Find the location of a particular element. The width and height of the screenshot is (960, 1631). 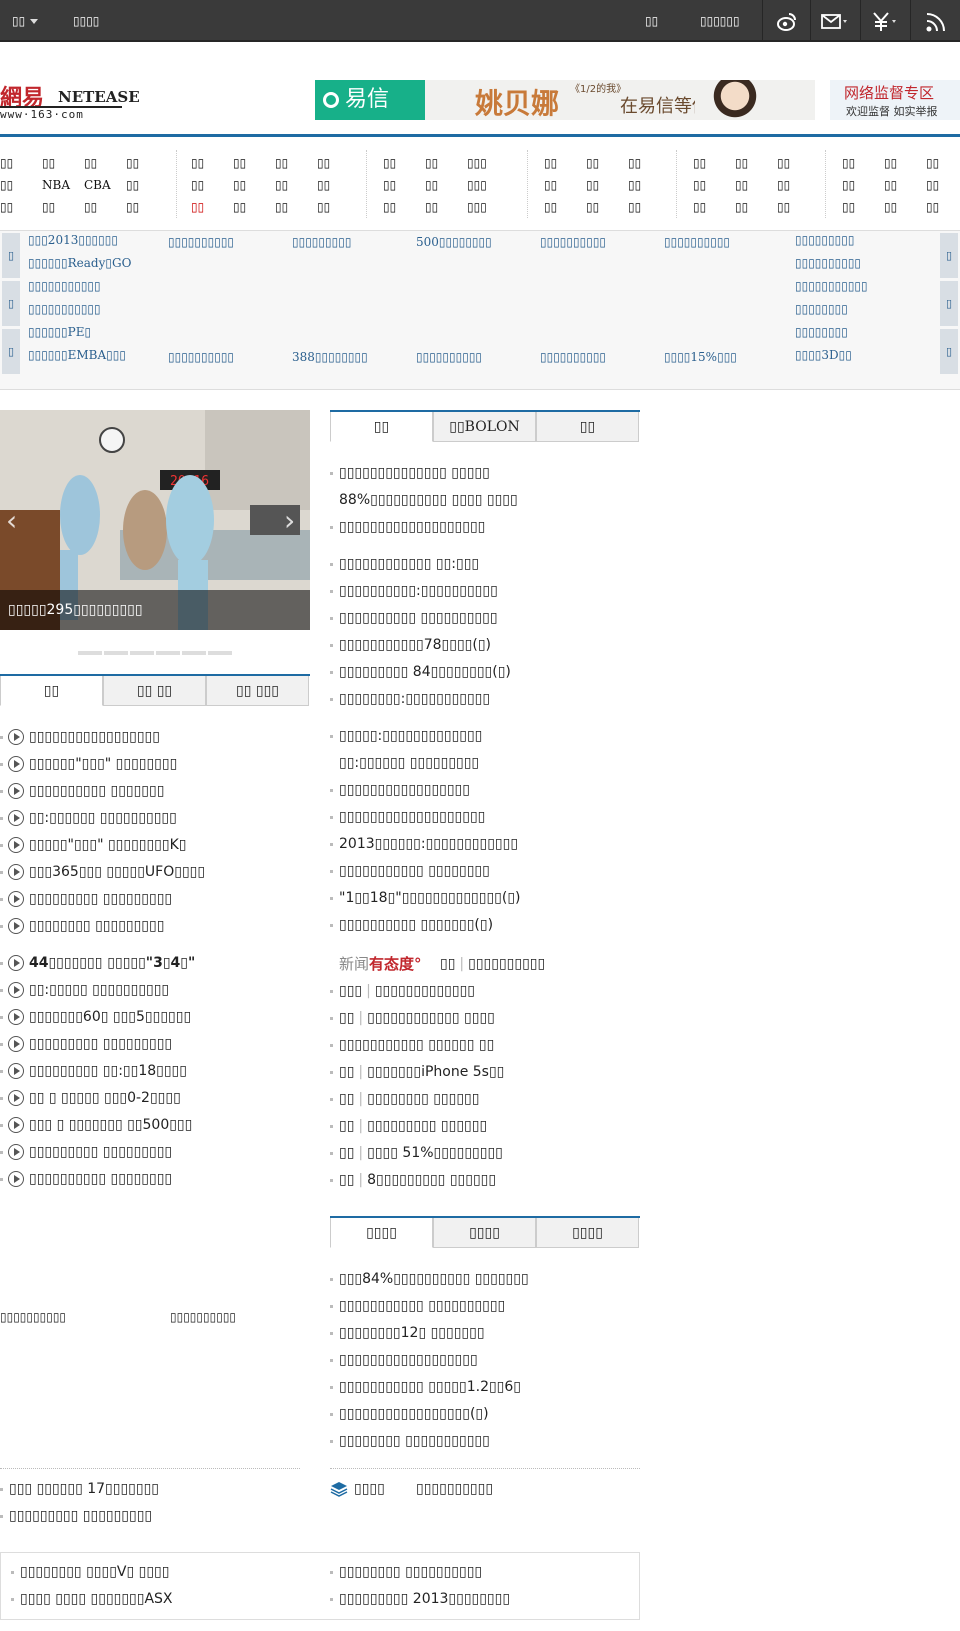

list-item: ▯▯▯▯▯"▯▯▯" ▯▯▯▯▯▯▯▯K▯ is located at coordinates (155, 845).